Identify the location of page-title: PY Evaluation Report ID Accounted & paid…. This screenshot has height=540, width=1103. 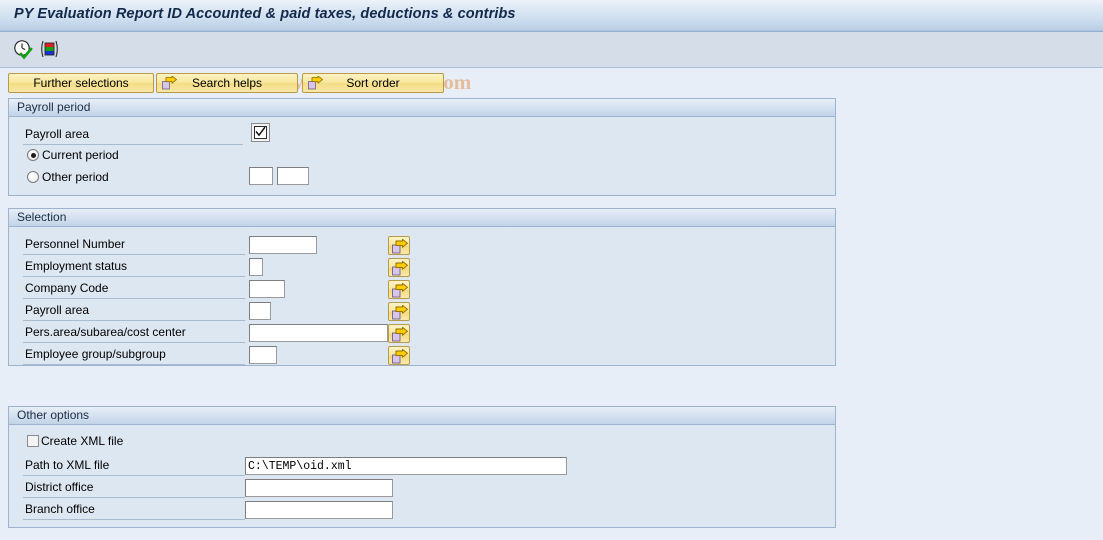
(265, 14).